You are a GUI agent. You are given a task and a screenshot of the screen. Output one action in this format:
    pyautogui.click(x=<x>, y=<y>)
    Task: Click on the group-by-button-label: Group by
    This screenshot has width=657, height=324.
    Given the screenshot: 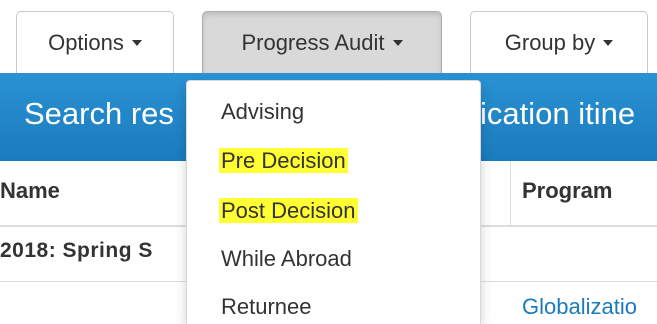 What is the action you would take?
    pyautogui.click(x=550, y=42)
    